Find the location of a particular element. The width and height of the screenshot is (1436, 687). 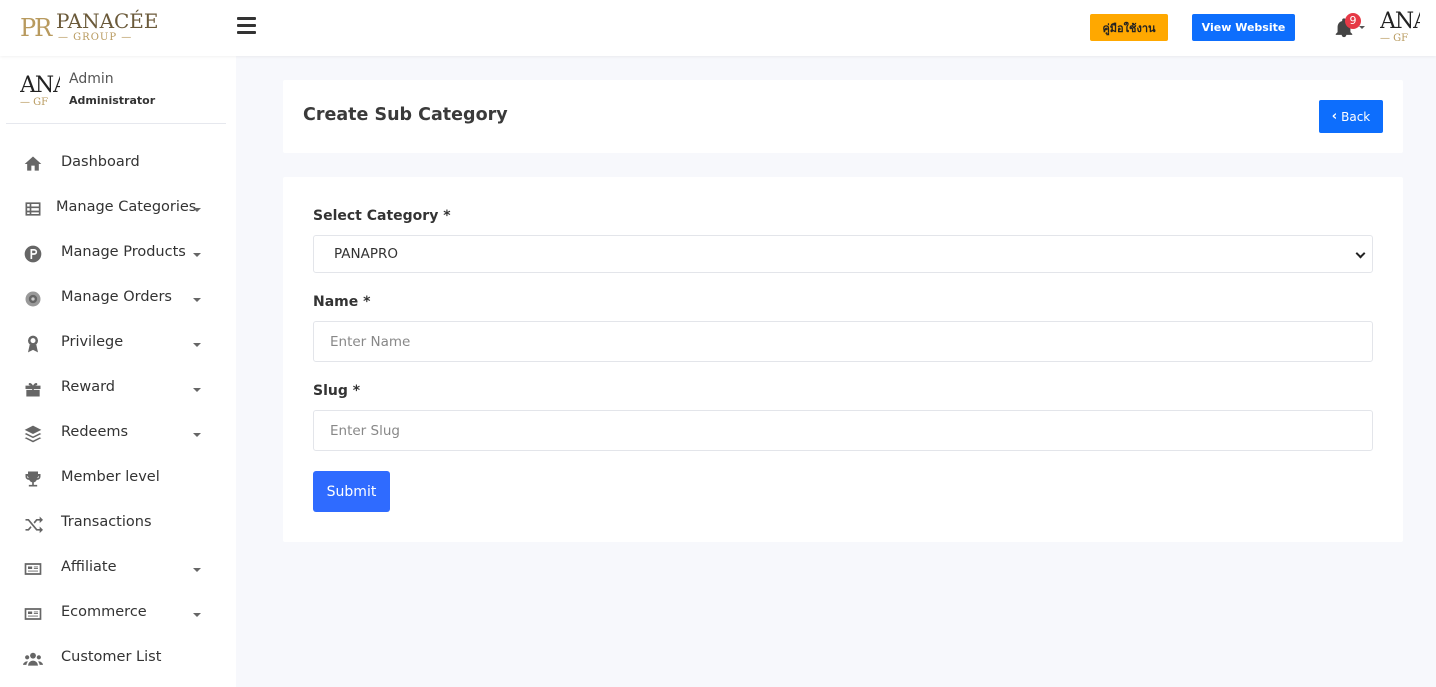

sidebar-item-label: Affiliate is located at coordinates (89, 567).